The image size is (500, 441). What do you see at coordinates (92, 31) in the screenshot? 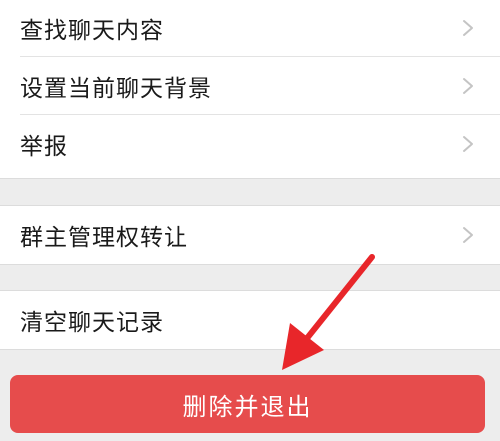
I see `search-chat-content-label: 查找聊天内容` at bounding box center [92, 31].